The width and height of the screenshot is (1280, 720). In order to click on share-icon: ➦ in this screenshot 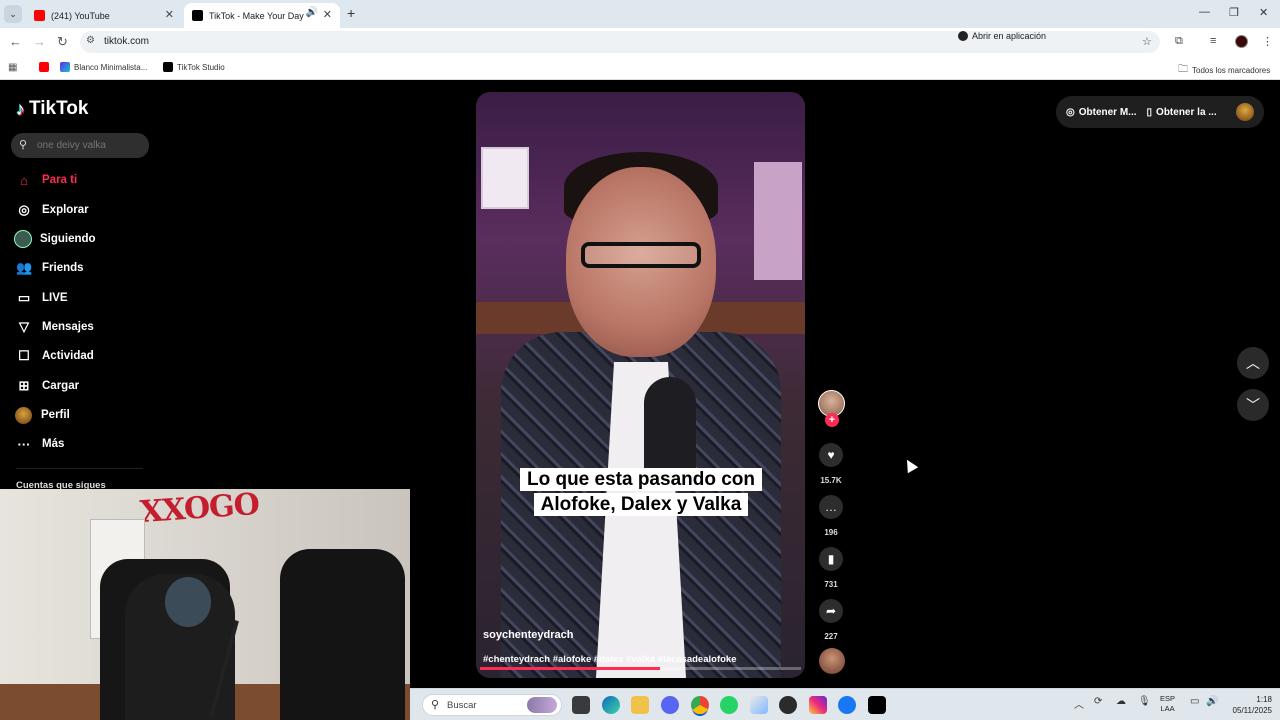, I will do `click(831, 611)`.